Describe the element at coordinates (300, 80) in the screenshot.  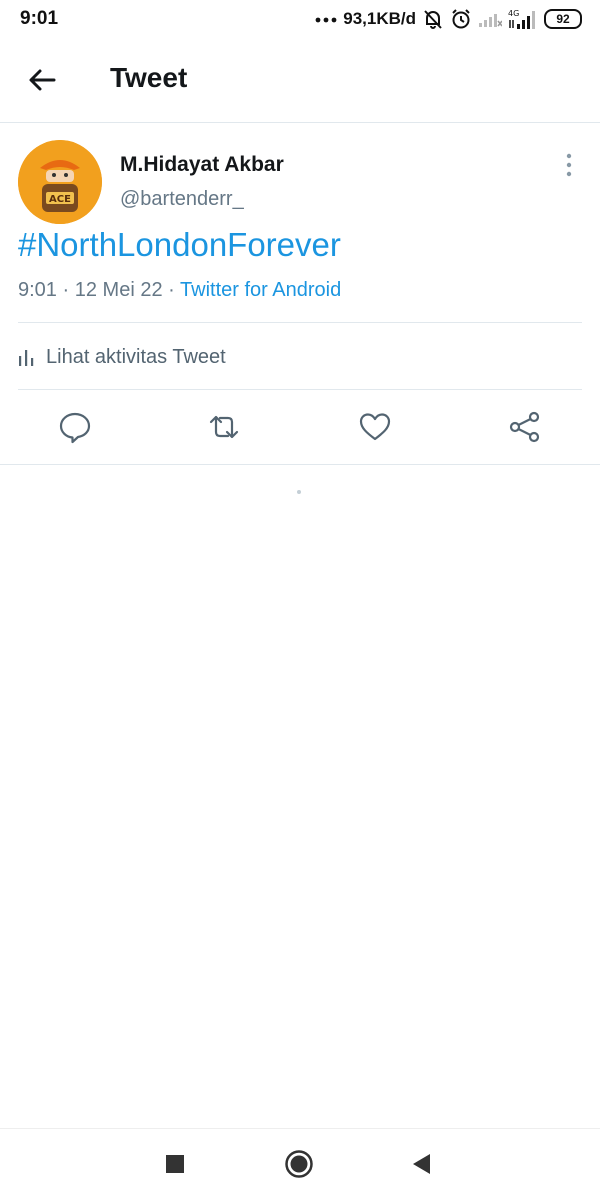
I see `app-header: Tweet` at that location.